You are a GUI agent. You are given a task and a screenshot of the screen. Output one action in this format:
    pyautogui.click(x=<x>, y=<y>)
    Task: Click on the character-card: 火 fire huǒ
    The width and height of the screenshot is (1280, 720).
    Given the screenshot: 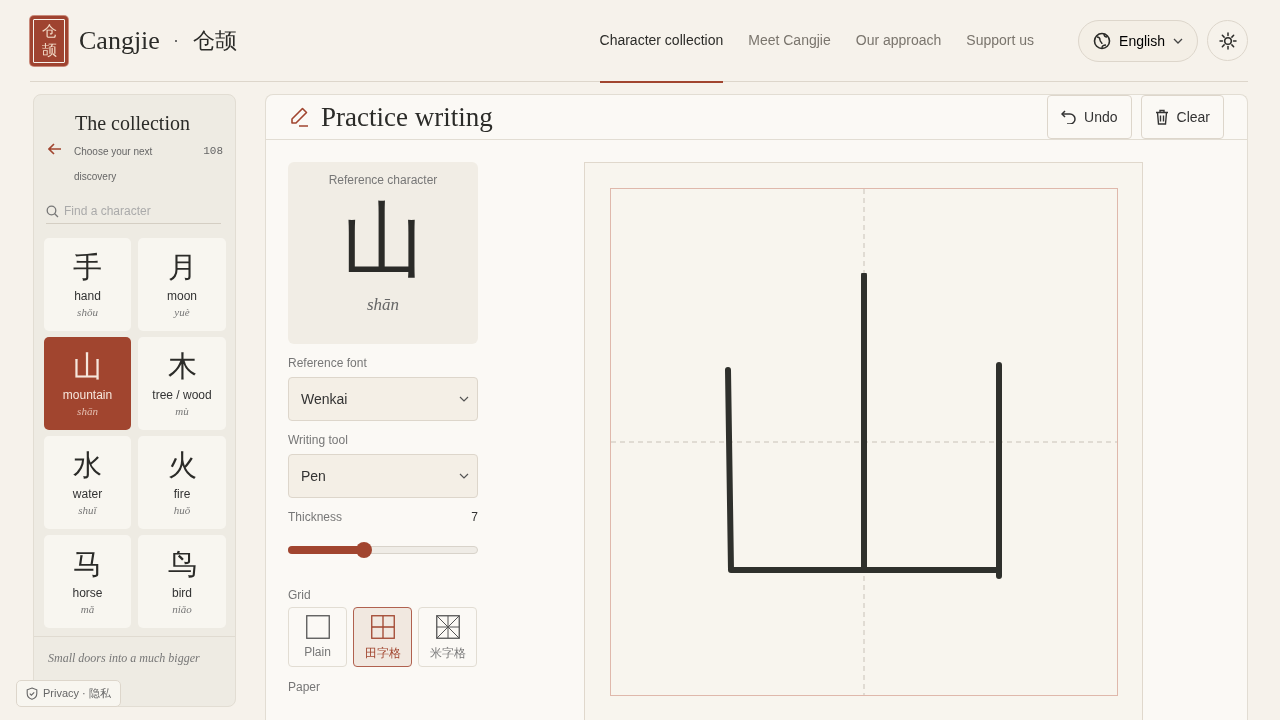 What is the action you would take?
    pyautogui.click(x=182, y=482)
    